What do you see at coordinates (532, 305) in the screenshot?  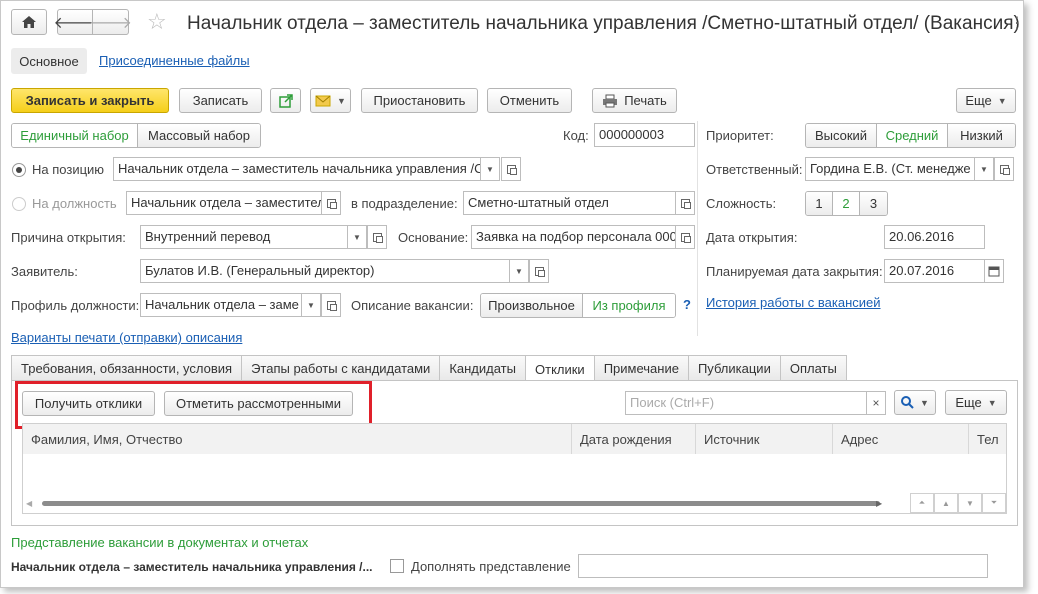 I see `description-arbitrary: Произвольное` at bounding box center [532, 305].